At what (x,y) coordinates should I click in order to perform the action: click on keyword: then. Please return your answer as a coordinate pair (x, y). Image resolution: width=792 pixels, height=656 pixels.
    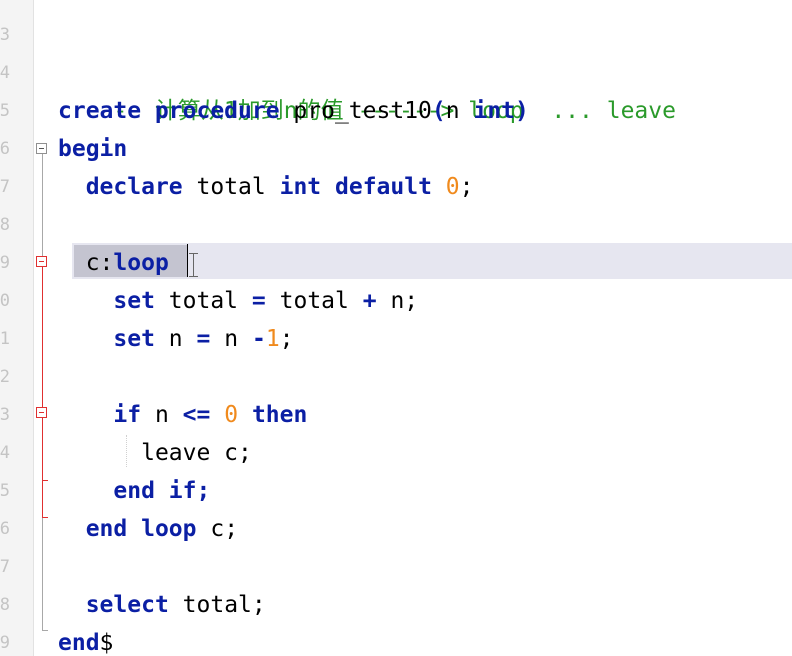
    Looking at the image, I should click on (279, 415).